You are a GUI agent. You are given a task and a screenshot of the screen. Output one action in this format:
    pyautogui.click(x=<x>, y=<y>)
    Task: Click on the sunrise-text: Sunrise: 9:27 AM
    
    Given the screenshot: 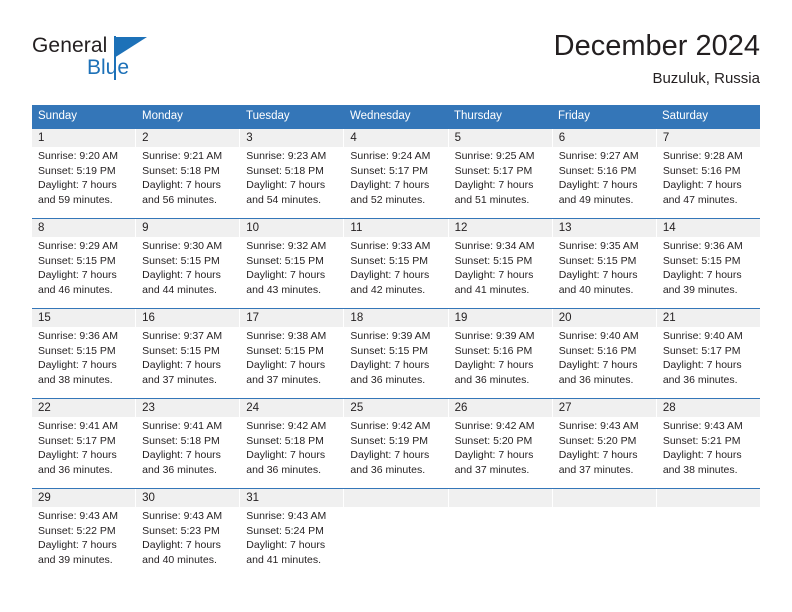 What is the action you would take?
    pyautogui.click(x=598, y=156)
    